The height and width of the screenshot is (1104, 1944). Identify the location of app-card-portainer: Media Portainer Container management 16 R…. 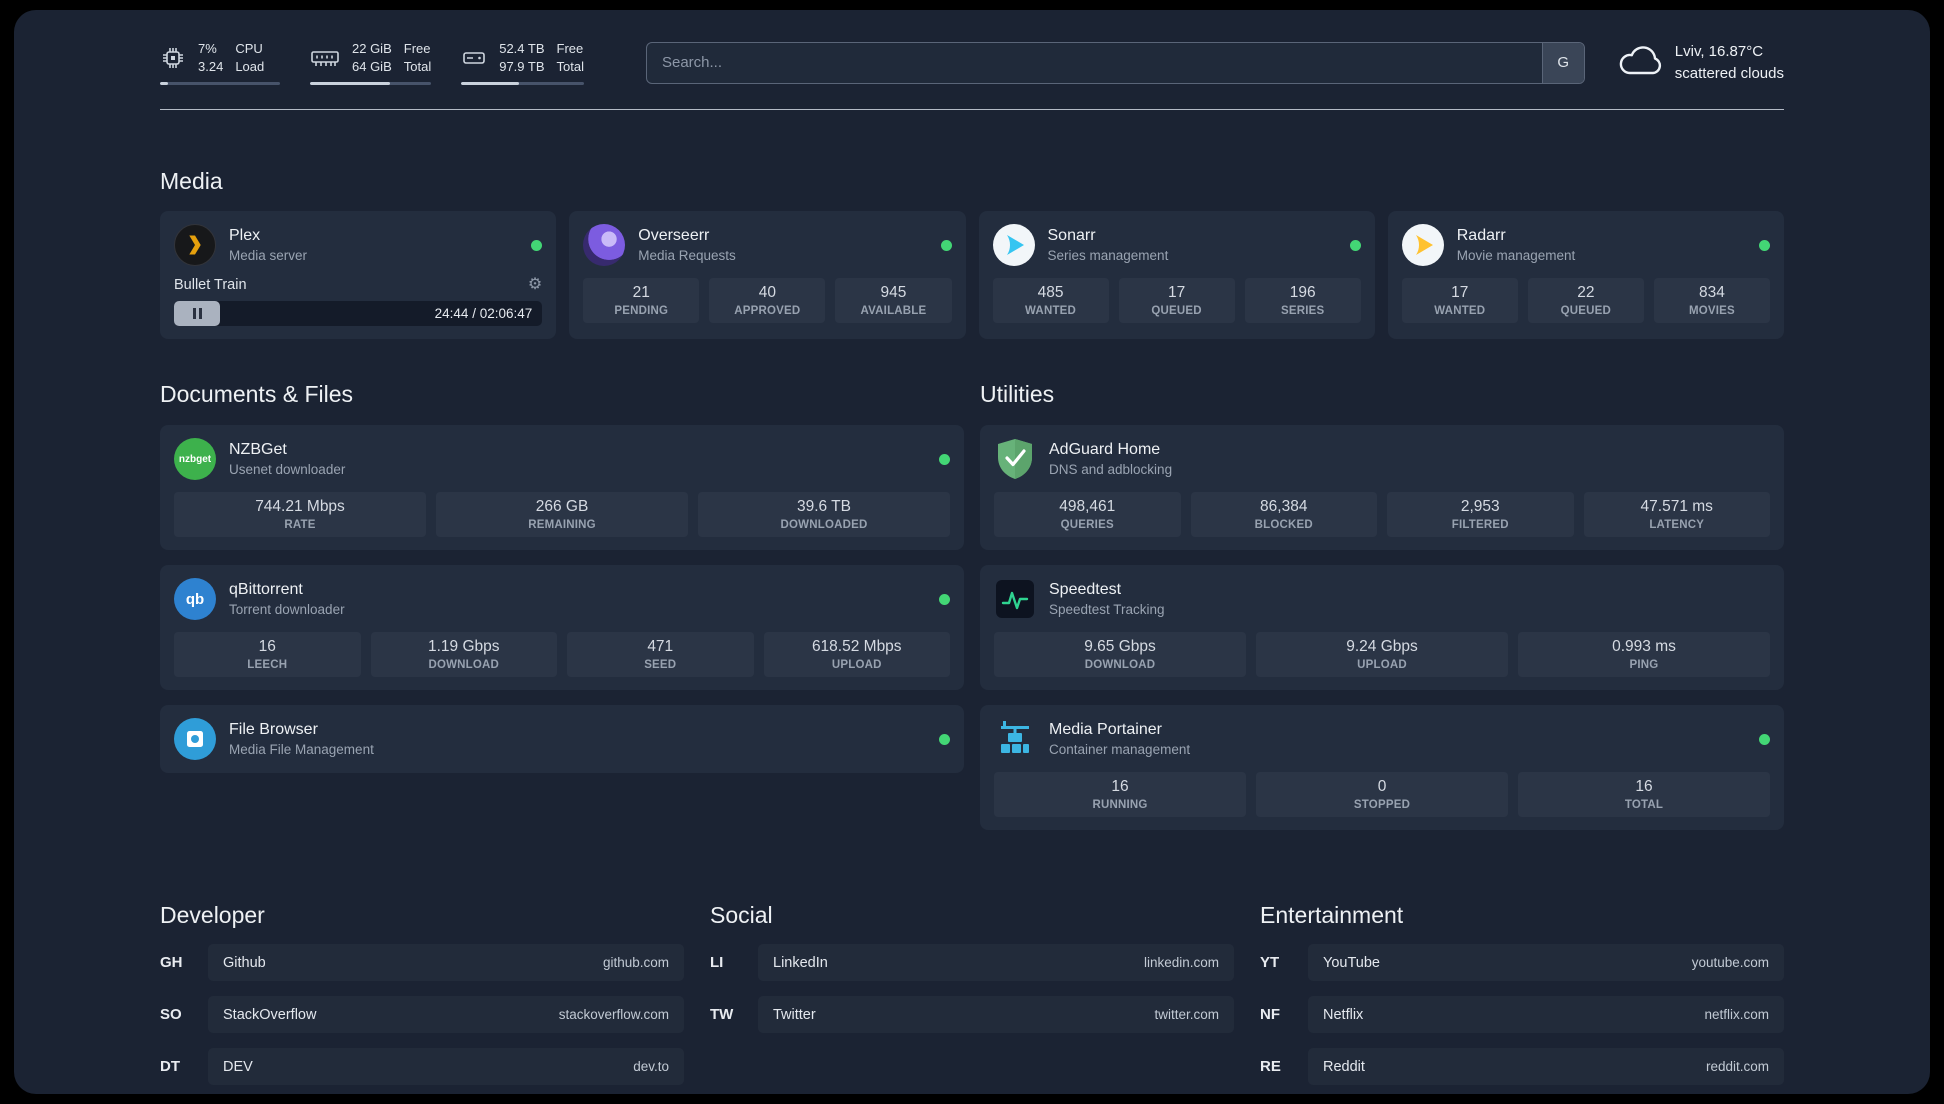
(1382, 768).